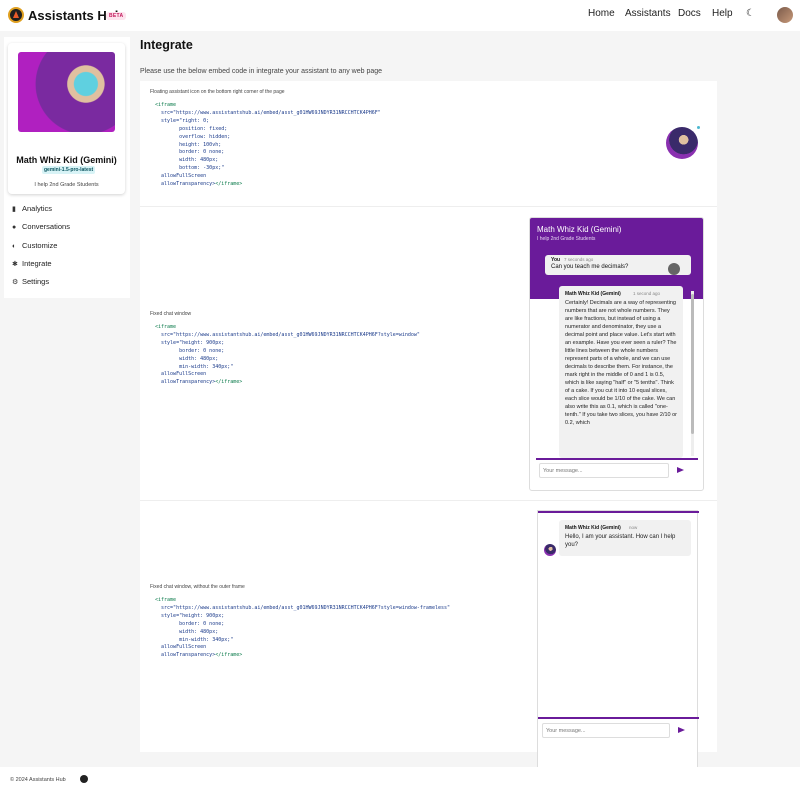 Image resolution: width=800 pixels, height=794 pixels. What do you see at coordinates (182, 120) in the screenshot?
I see `code-line: style="right: 0;` at bounding box center [182, 120].